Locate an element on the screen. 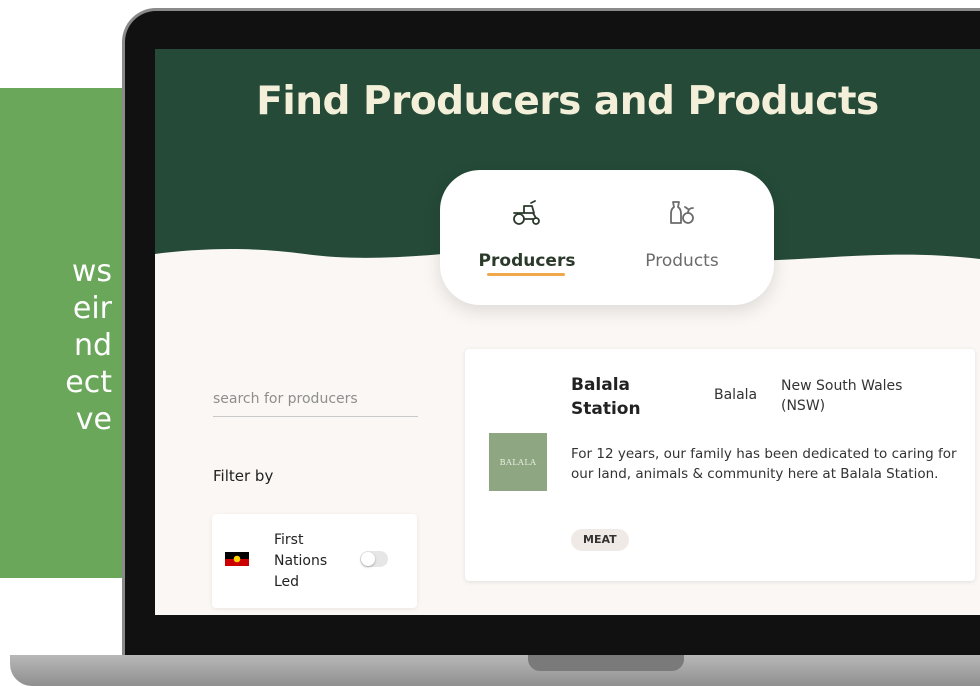 The width and height of the screenshot is (980, 686). promo-line: ect is located at coordinates (88, 382).